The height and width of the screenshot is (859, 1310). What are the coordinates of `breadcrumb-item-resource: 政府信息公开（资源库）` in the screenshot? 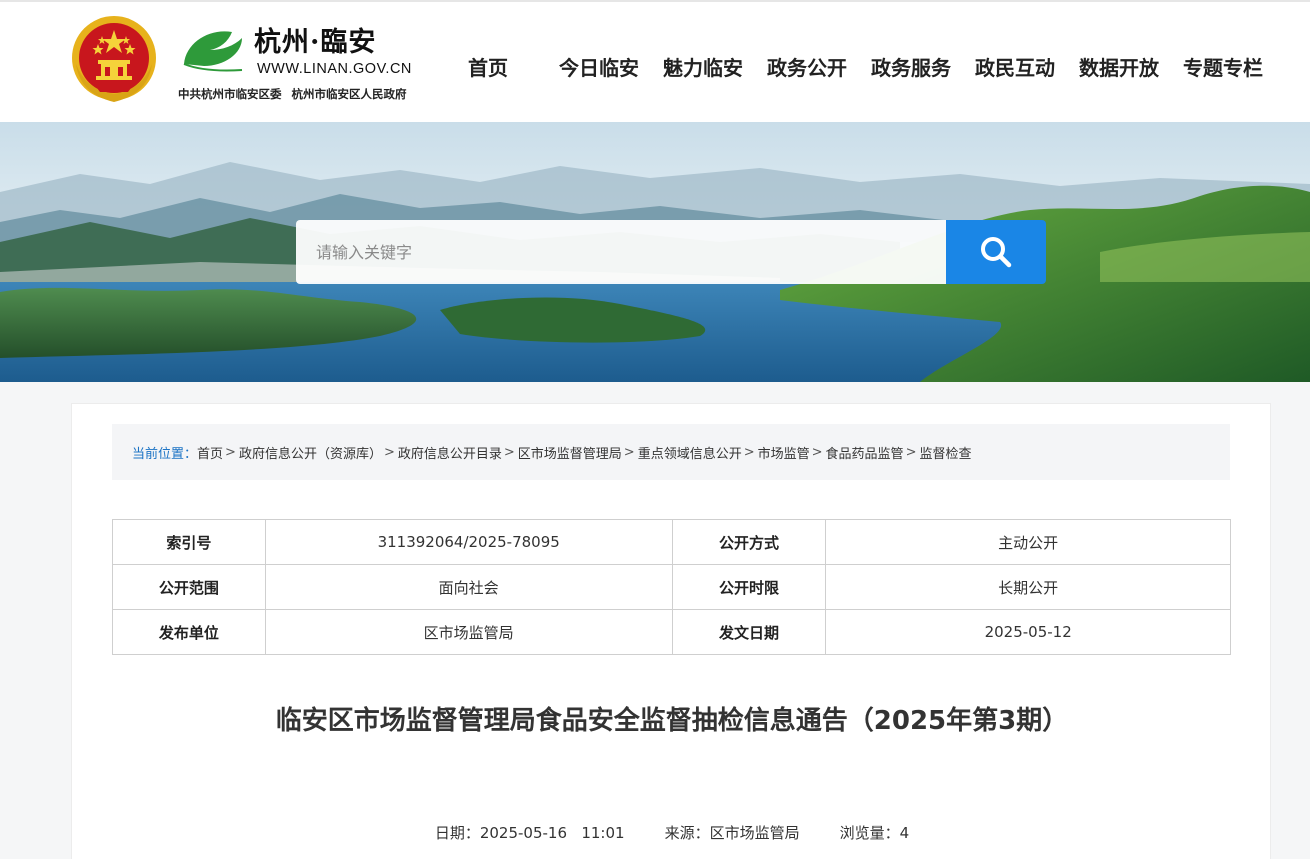 It's located at (310, 452).